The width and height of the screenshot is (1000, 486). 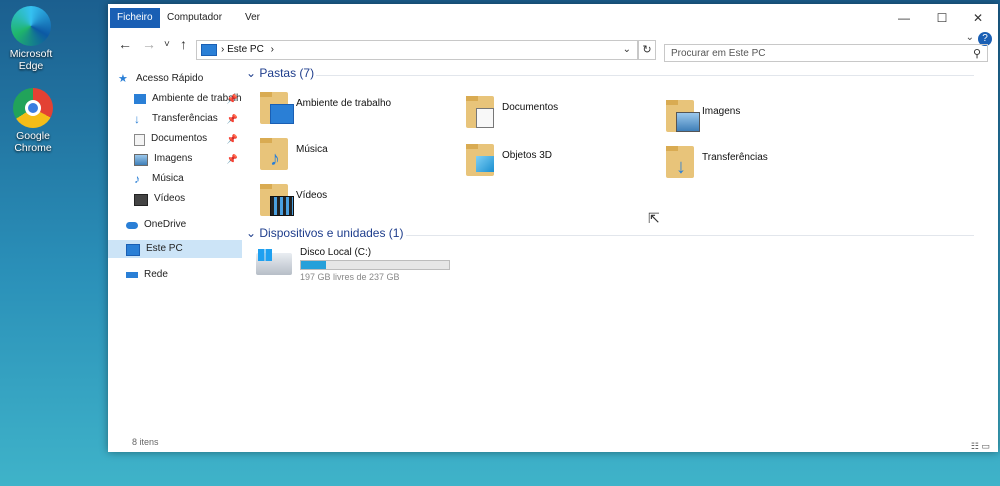 What do you see at coordinates (137, 179) in the screenshot?
I see `music-icon: ♪` at bounding box center [137, 179].